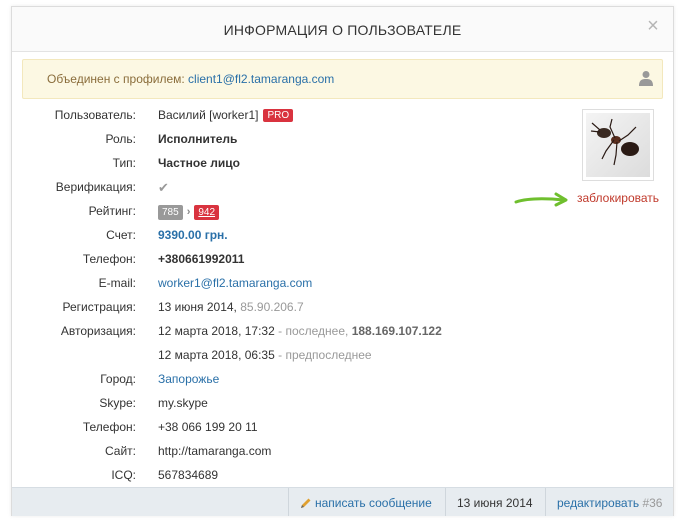  Describe the element at coordinates (188, 475) in the screenshot. I see `icq-value: 567834689` at that location.